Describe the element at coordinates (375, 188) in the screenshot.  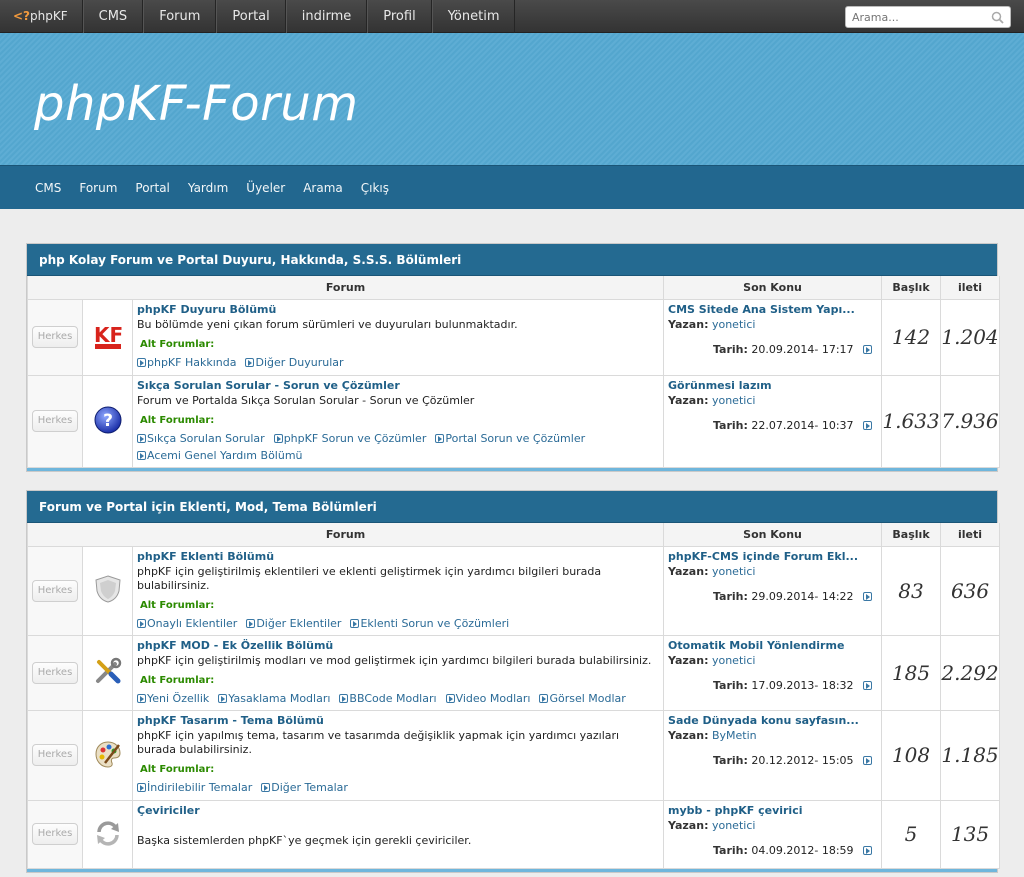
I see `sub-nav-cikis: Çıkış` at that location.